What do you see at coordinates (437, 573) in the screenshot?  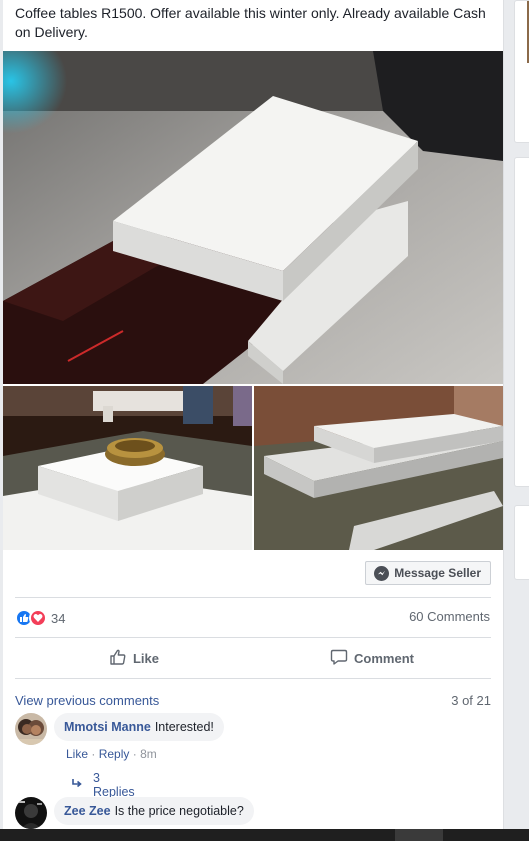 I see `message-seller-label: Message Seller` at bounding box center [437, 573].